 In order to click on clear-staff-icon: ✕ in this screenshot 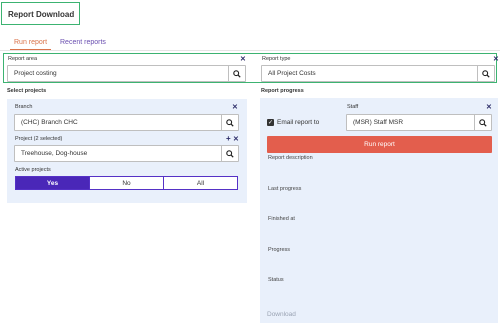, I will do `click(489, 107)`.